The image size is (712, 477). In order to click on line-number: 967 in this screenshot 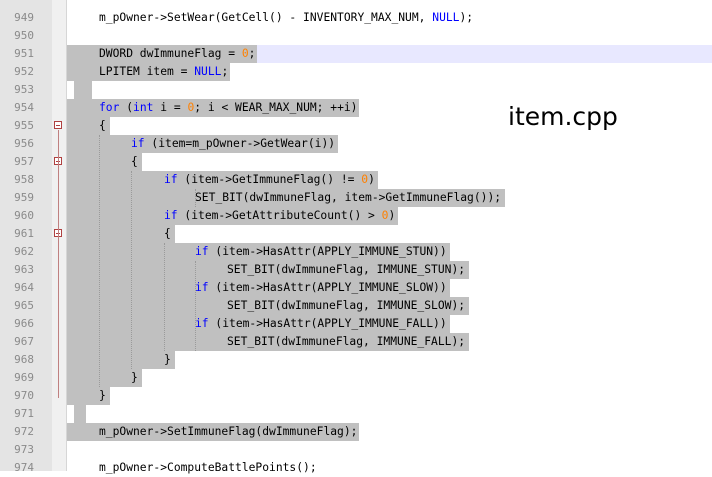, I will do `click(24, 341)`.